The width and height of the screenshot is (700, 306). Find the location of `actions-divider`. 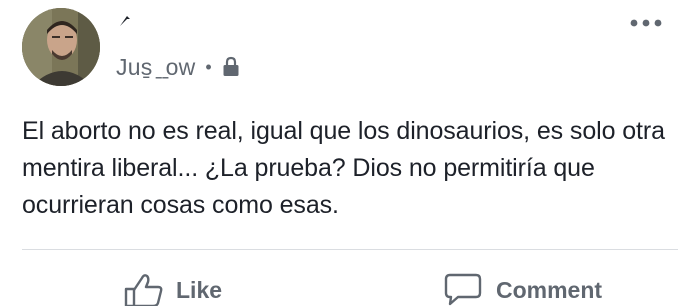

actions-divider is located at coordinates (350, 249).